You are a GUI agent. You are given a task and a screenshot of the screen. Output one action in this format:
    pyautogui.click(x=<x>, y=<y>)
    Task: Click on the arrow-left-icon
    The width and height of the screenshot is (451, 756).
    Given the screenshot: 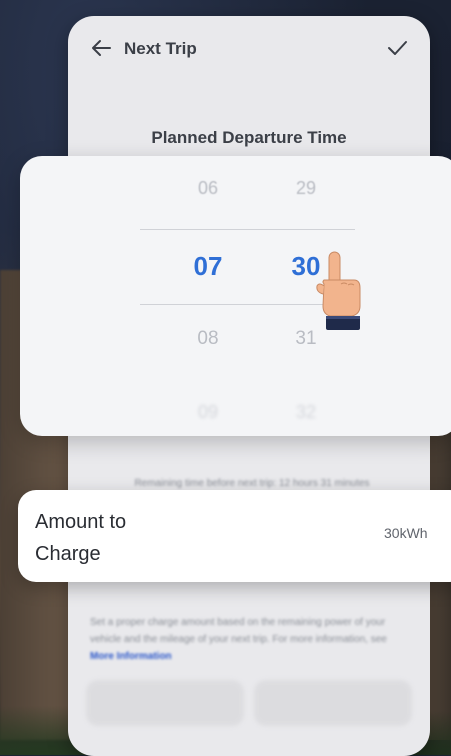 What is the action you would take?
    pyautogui.click(x=101, y=48)
    